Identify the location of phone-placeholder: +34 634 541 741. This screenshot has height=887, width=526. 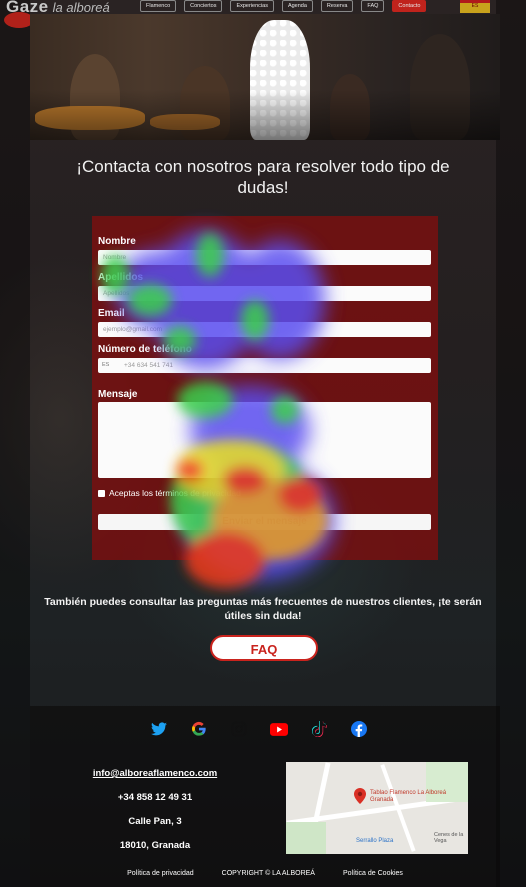
(148, 365).